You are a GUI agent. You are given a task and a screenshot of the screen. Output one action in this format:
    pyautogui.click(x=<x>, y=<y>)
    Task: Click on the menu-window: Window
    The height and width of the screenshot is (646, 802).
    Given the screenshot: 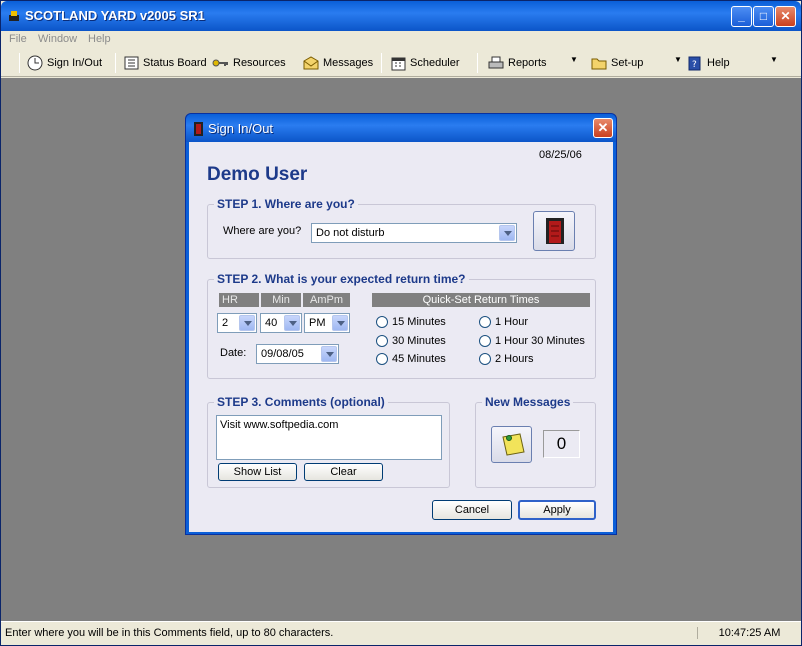 What is the action you would take?
    pyautogui.click(x=57, y=39)
    